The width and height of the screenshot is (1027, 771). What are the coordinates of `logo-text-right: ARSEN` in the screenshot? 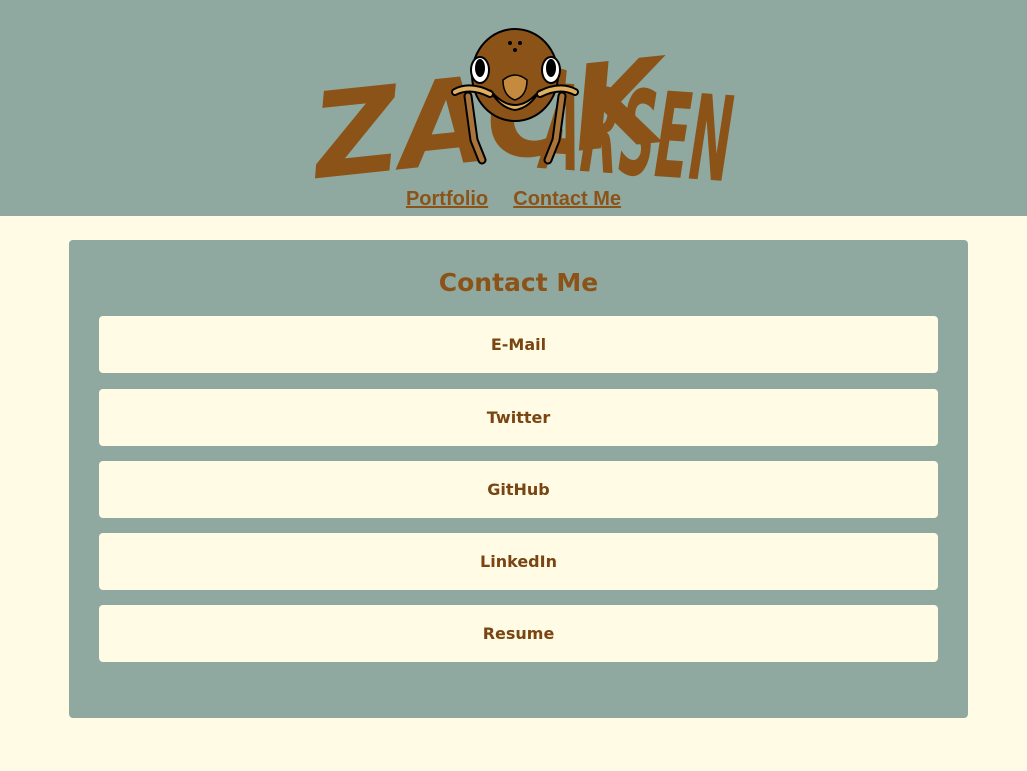 It's located at (636, 129).